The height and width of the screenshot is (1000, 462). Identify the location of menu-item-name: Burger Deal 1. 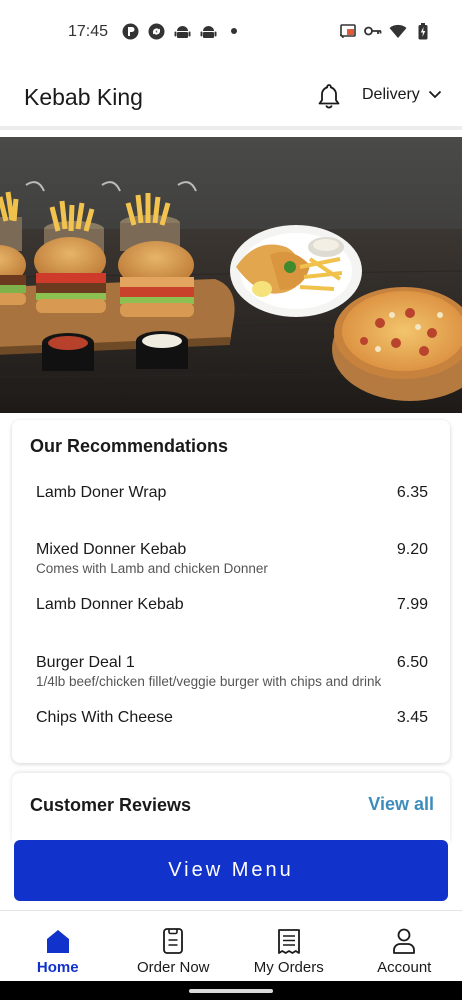
(85, 662).